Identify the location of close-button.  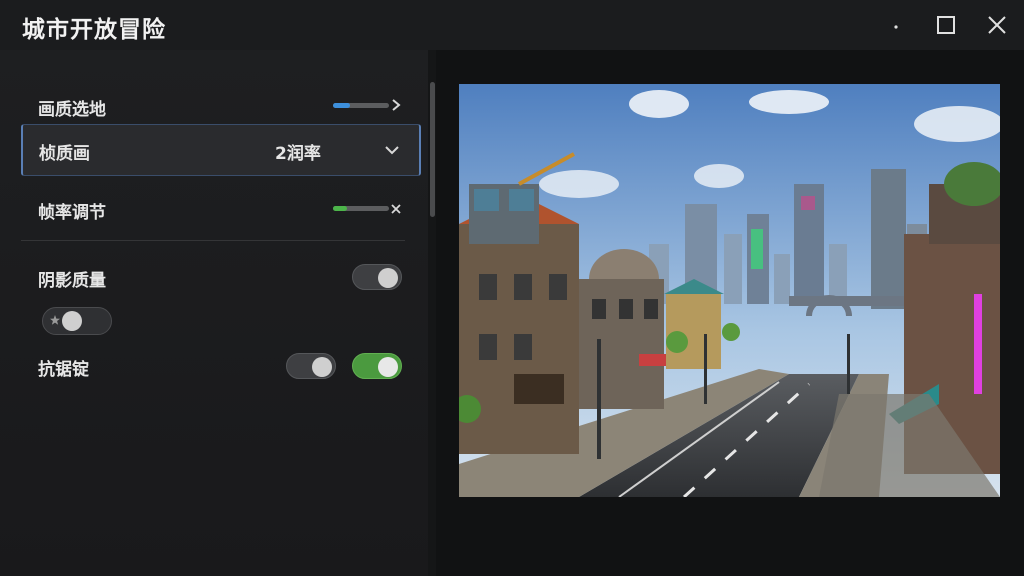
(997, 25).